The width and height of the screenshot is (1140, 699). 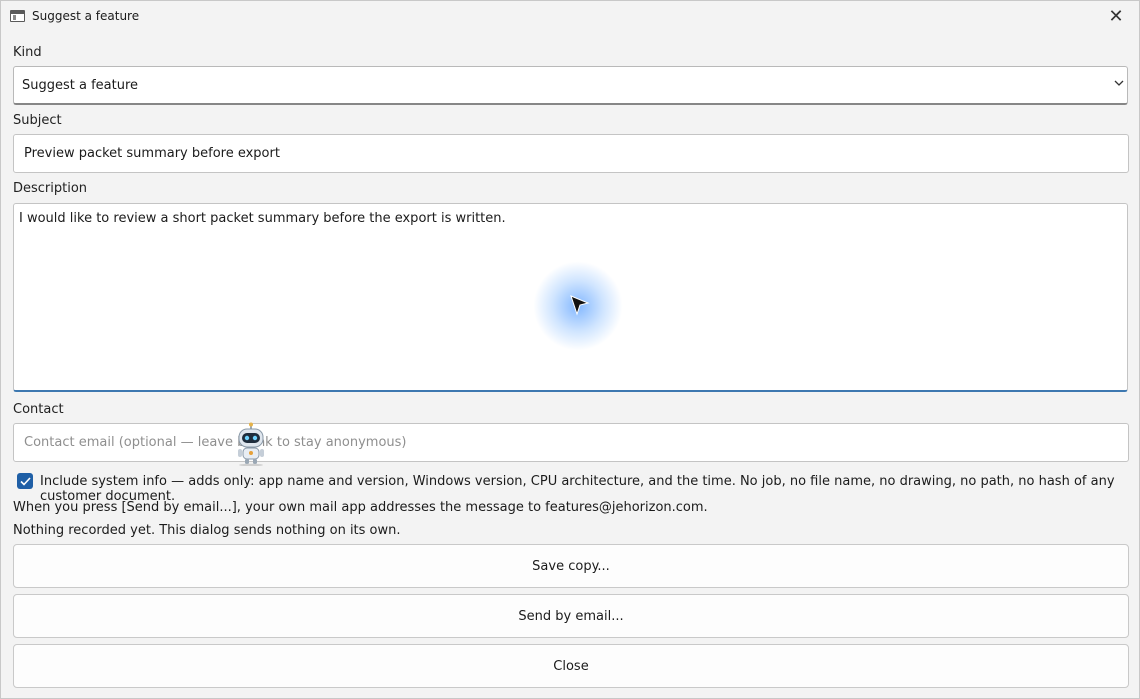 What do you see at coordinates (251, 444) in the screenshot?
I see `robot-icon` at bounding box center [251, 444].